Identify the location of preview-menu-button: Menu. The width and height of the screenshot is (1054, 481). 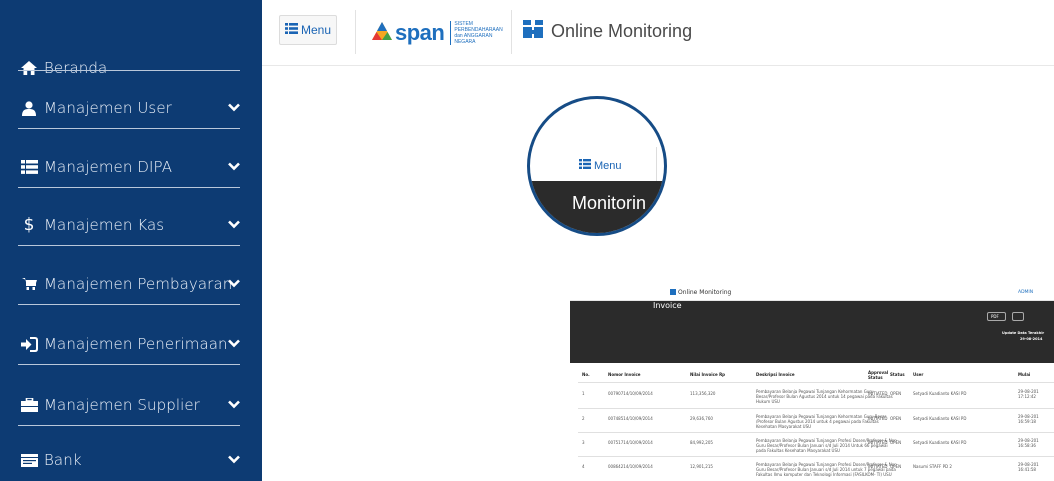
(600, 165).